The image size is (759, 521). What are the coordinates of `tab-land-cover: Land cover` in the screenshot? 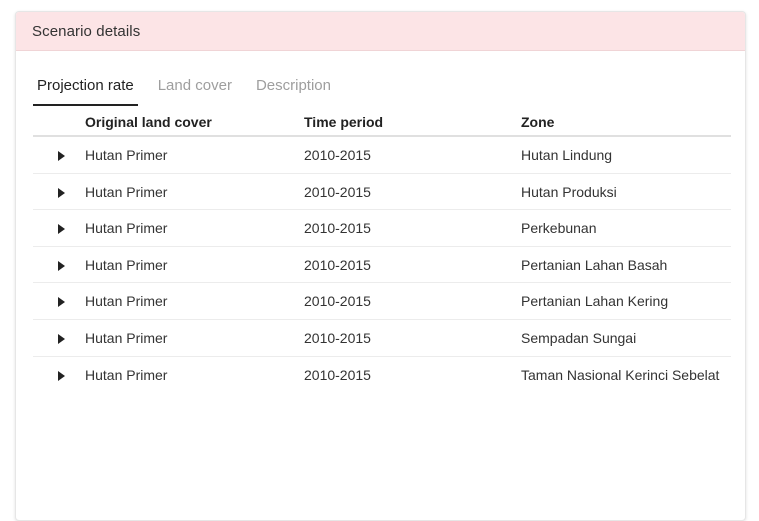 It's located at (195, 90).